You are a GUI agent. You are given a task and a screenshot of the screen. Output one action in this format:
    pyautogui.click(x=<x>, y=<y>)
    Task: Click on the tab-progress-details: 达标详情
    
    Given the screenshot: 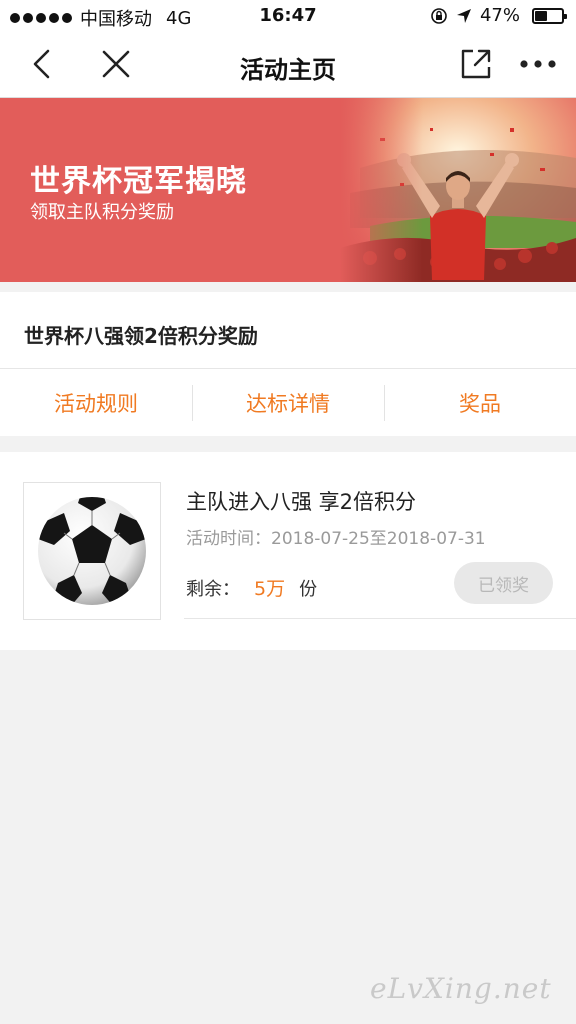 What is the action you would take?
    pyautogui.click(x=288, y=402)
    